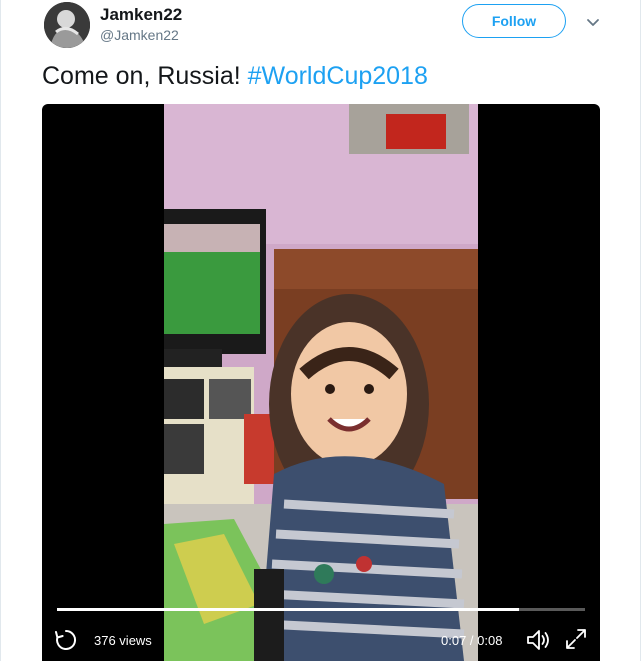  I want to click on left-divider, so click(0, 330).